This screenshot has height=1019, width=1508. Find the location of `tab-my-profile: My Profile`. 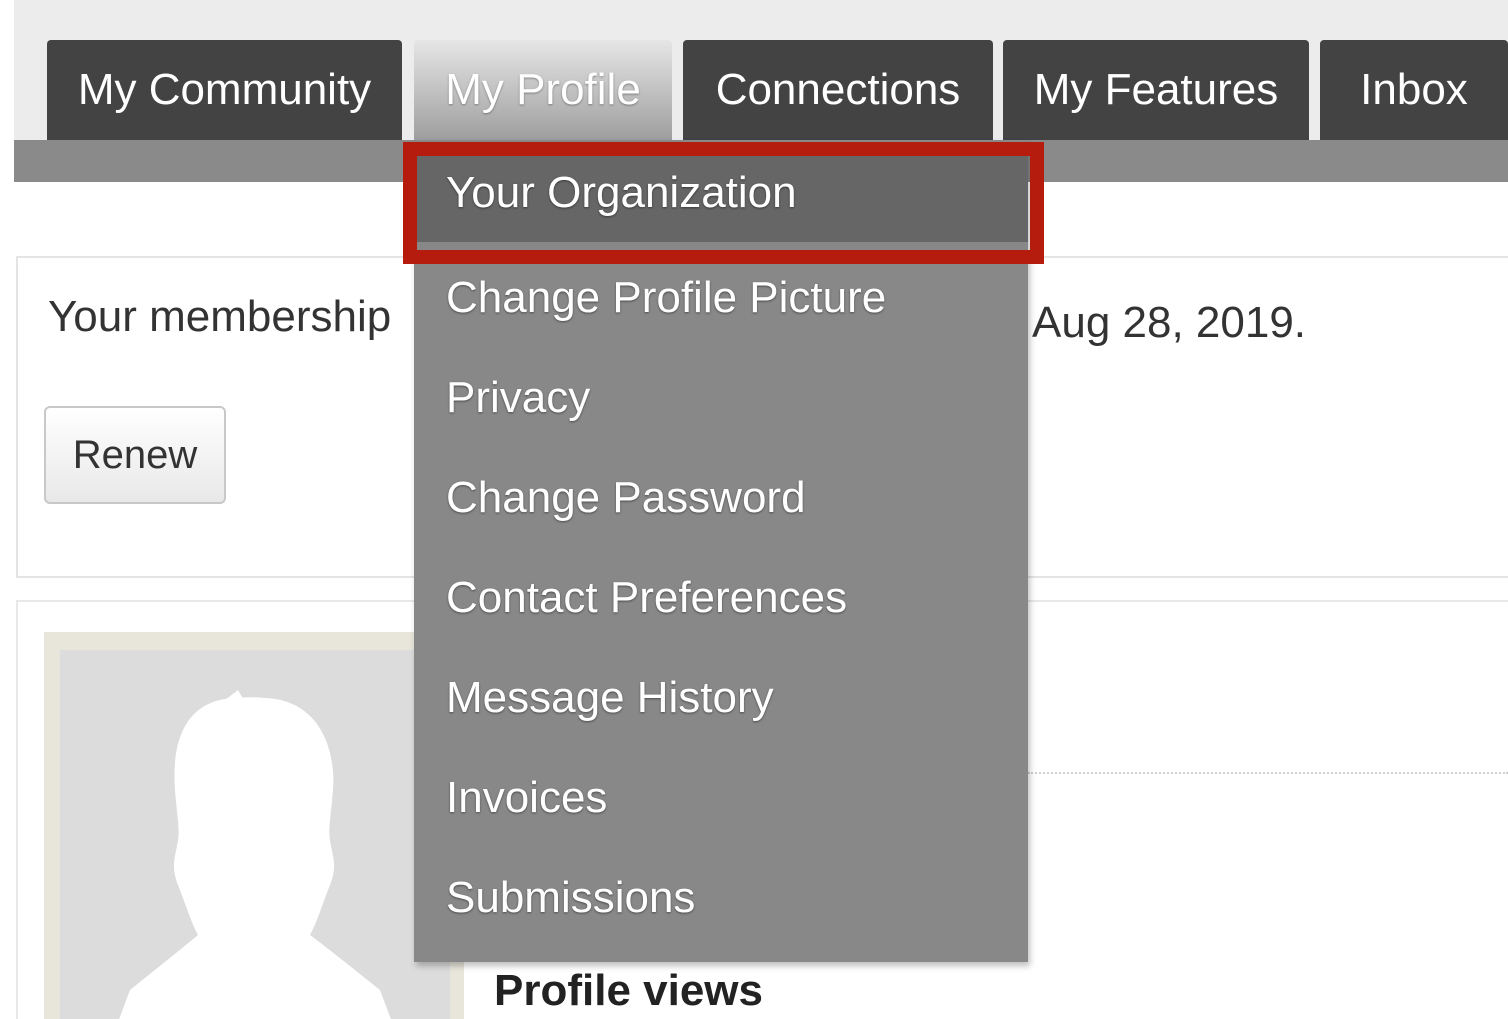

tab-my-profile: My Profile is located at coordinates (543, 90).